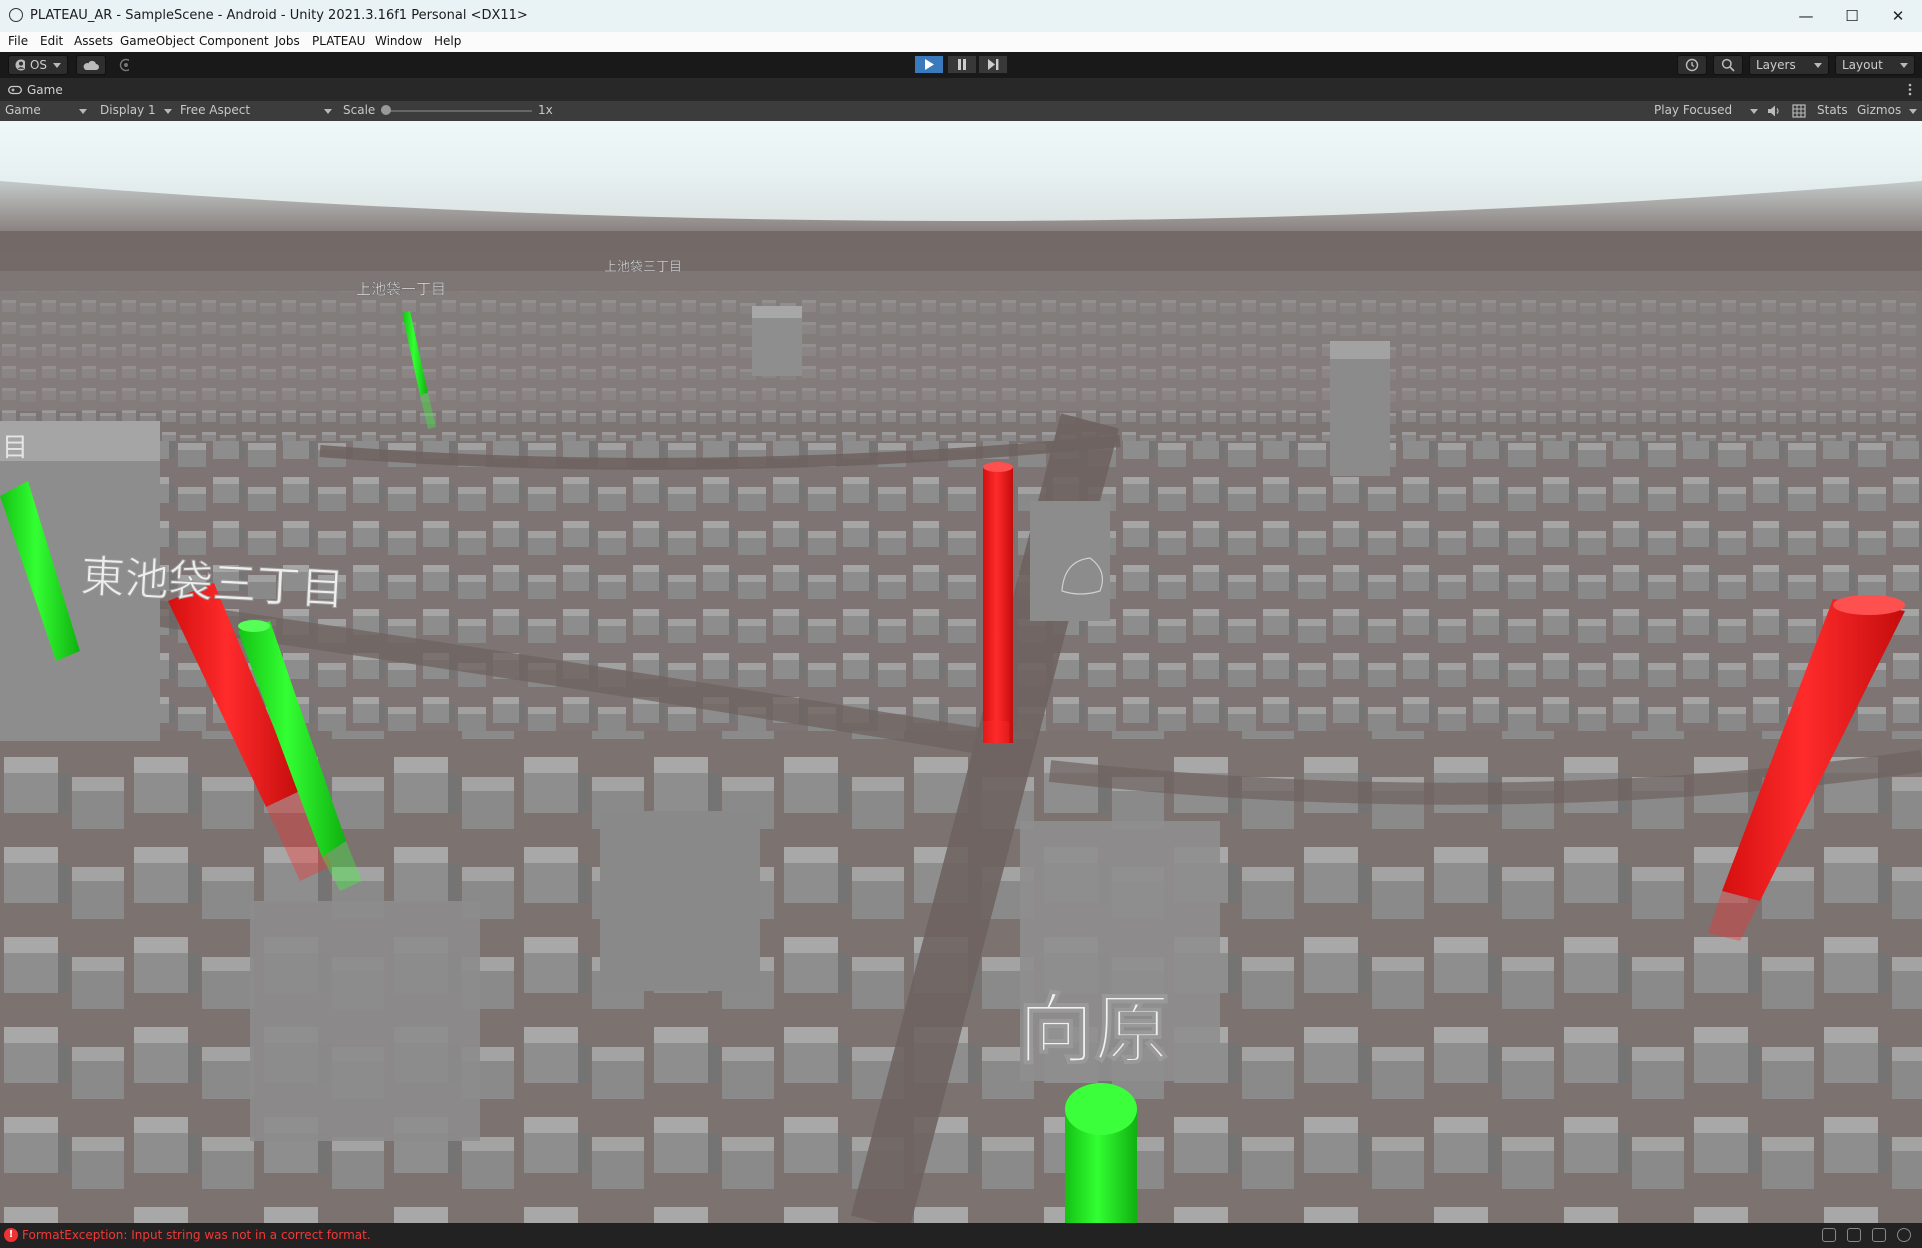 The width and height of the screenshot is (1922, 1248). I want to click on cloud-icon, so click(91, 65).